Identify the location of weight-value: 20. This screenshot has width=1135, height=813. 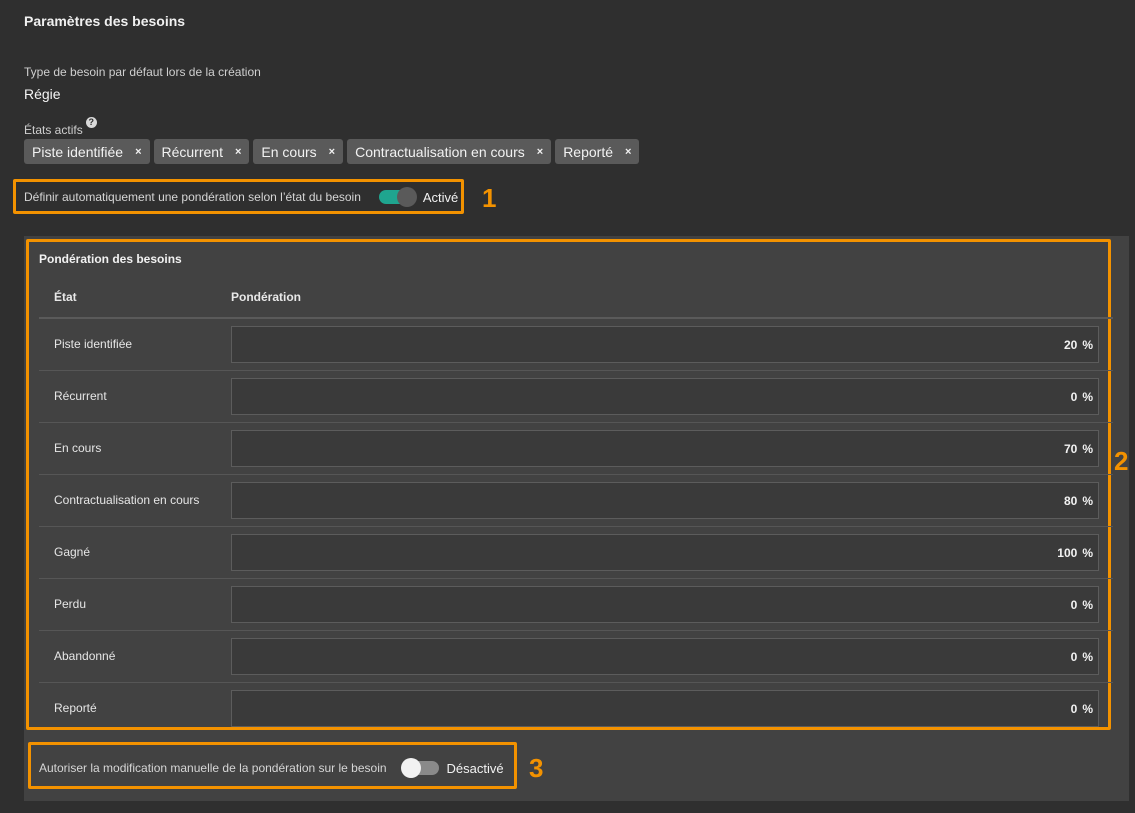
(1070, 344).